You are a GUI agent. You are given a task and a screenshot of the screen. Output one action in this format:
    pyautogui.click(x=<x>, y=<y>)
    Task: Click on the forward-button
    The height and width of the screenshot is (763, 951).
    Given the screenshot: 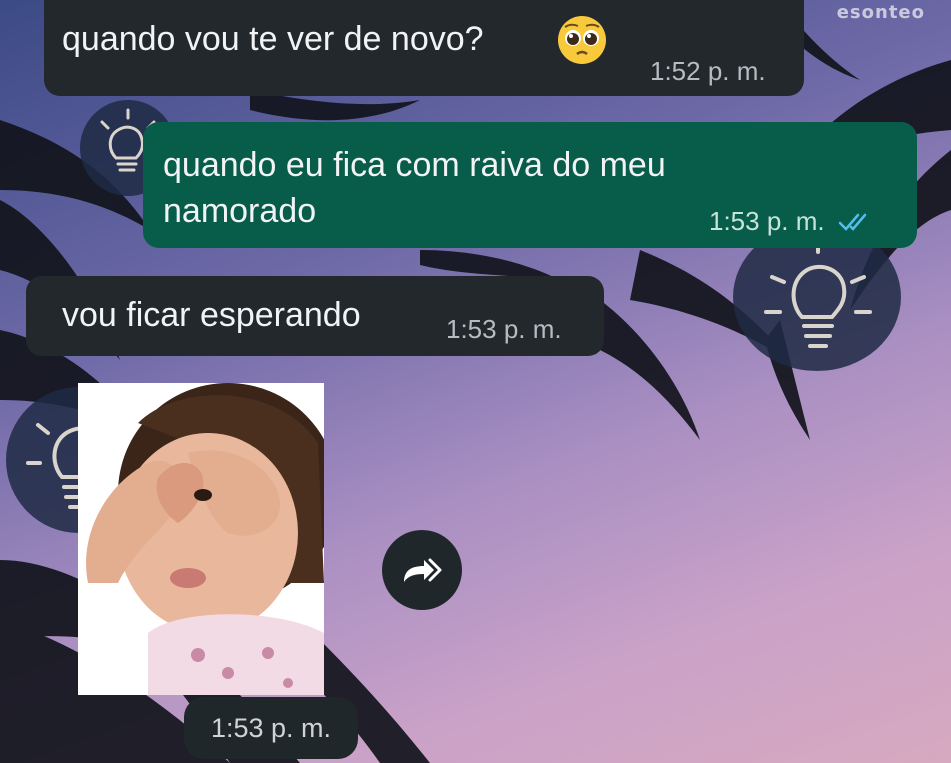 What is the action you would take?
    pyautogui.click(x=422, y=570)
    